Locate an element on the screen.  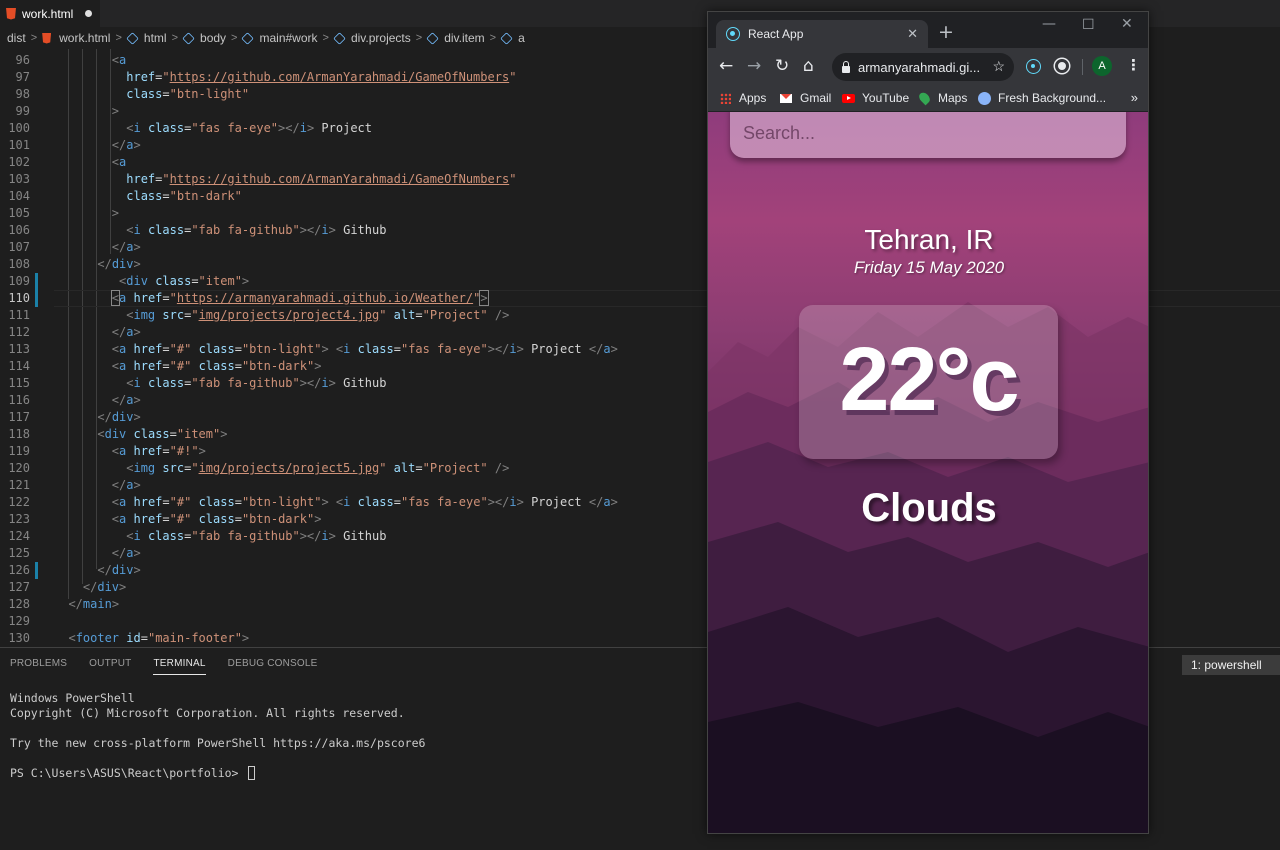
lock-icon is located at coordinates (846, 66).